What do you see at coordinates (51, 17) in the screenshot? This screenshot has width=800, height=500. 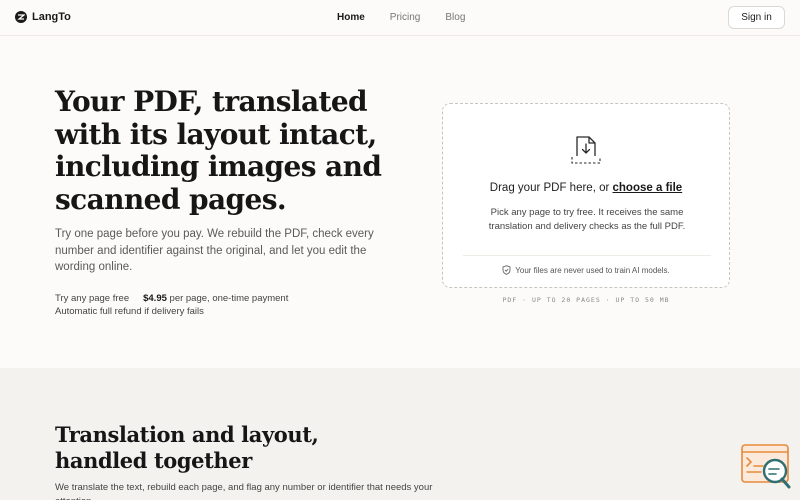 I see `brand-name: LangTo` at bounding box center [51, 17].